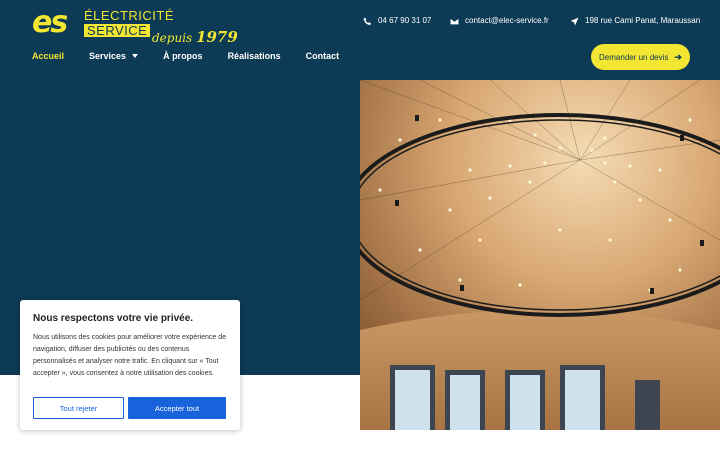  What do you see at coordinates (634, 57) in the screenshot?
I see `quote-request-label: Demander un devis` at bounding box center [634, 57].